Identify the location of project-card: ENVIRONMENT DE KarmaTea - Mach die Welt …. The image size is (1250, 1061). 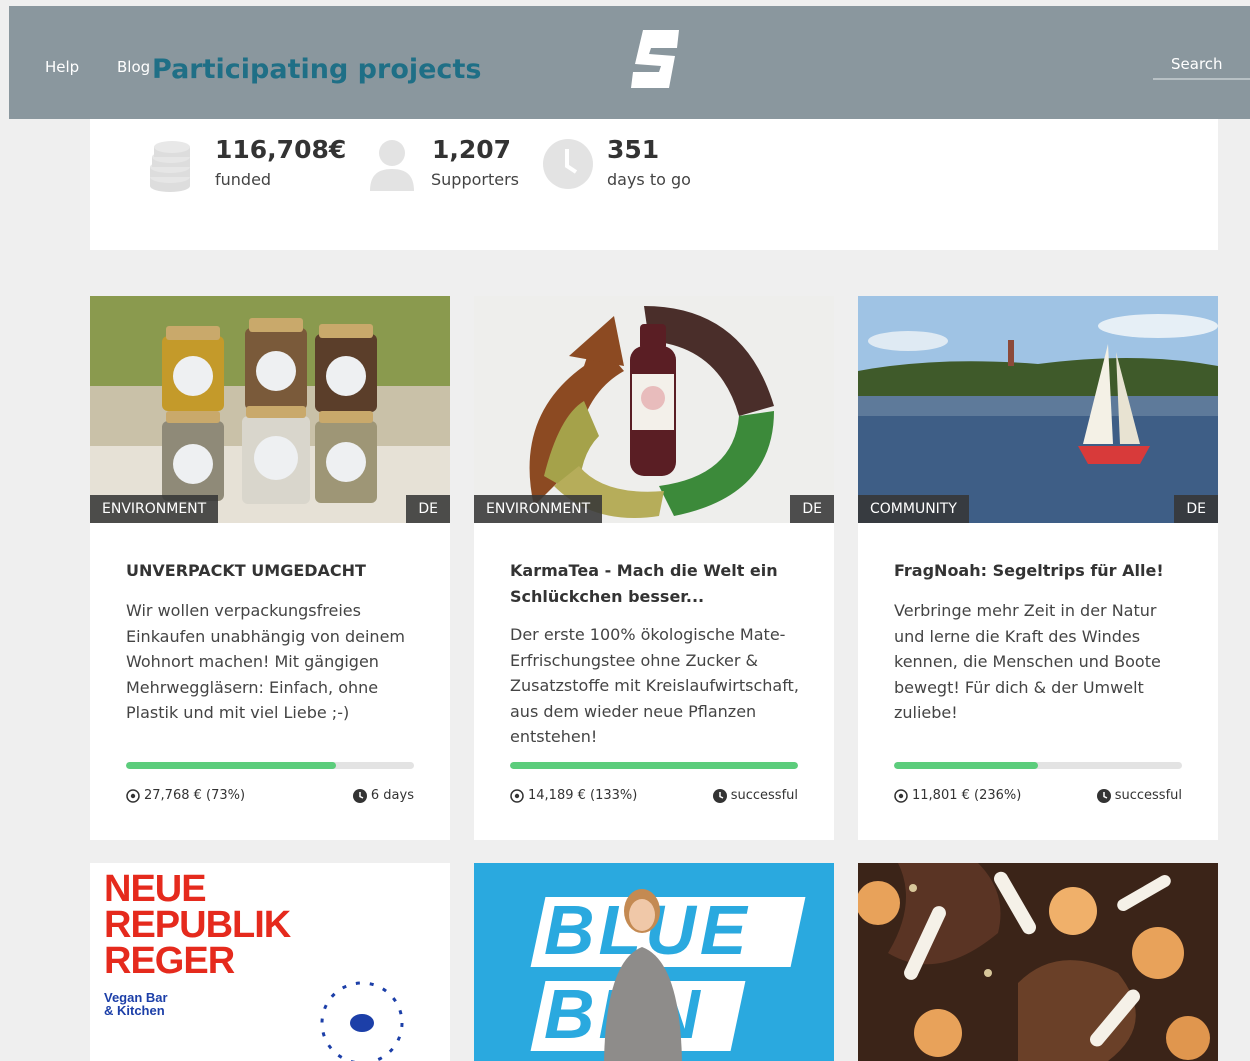
(654, 568).